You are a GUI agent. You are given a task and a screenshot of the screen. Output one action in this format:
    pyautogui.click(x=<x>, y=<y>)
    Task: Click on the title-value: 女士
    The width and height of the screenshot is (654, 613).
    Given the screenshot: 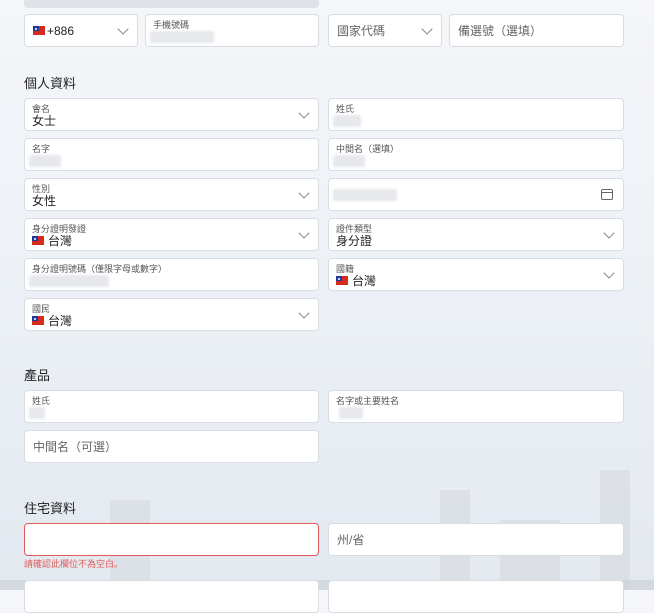 What is the action you would take?
    pyautogui.click(x=44, y=121)
    